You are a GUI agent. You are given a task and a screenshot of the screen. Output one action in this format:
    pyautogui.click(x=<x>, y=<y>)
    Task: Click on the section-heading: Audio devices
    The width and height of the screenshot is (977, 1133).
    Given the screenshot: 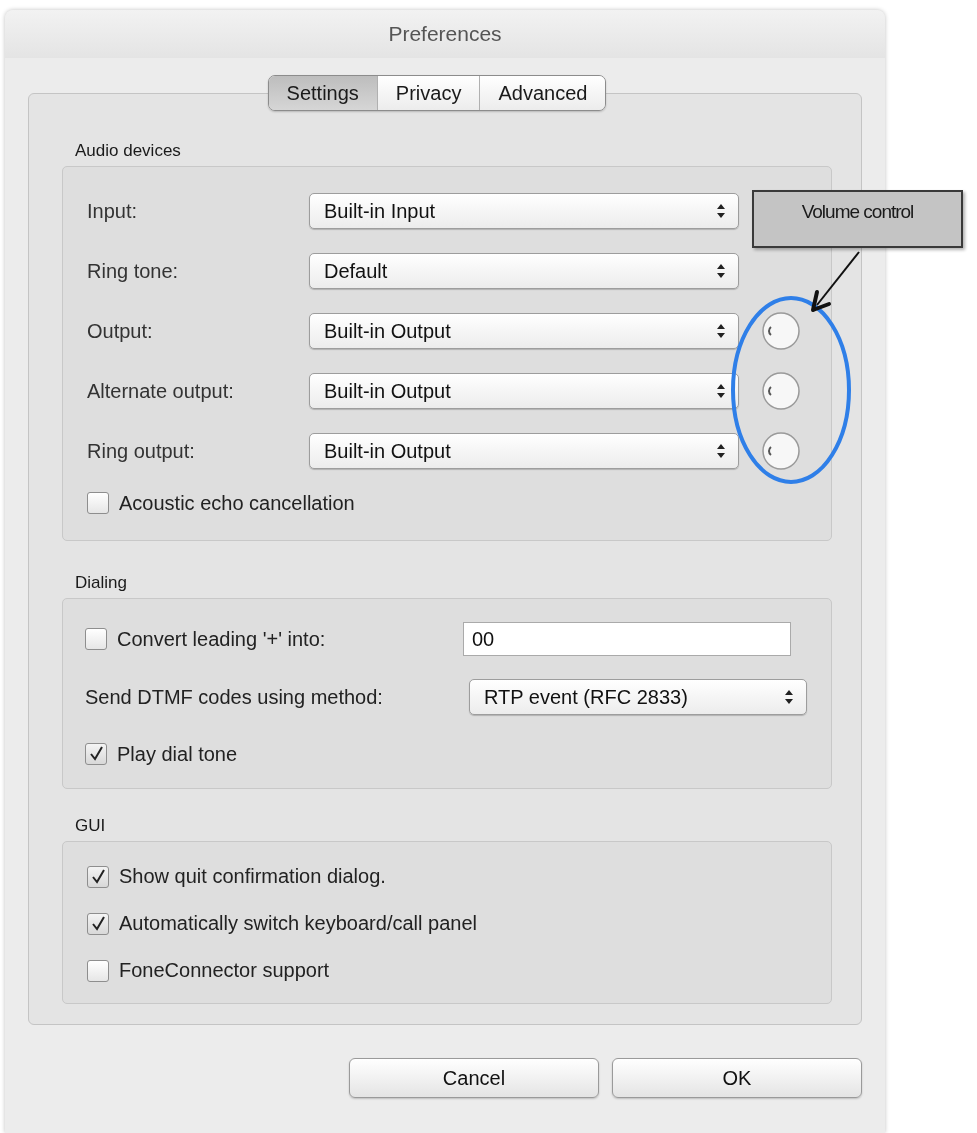 What is the action you would take?
    pyautogui.click(x=128, y=151)
    